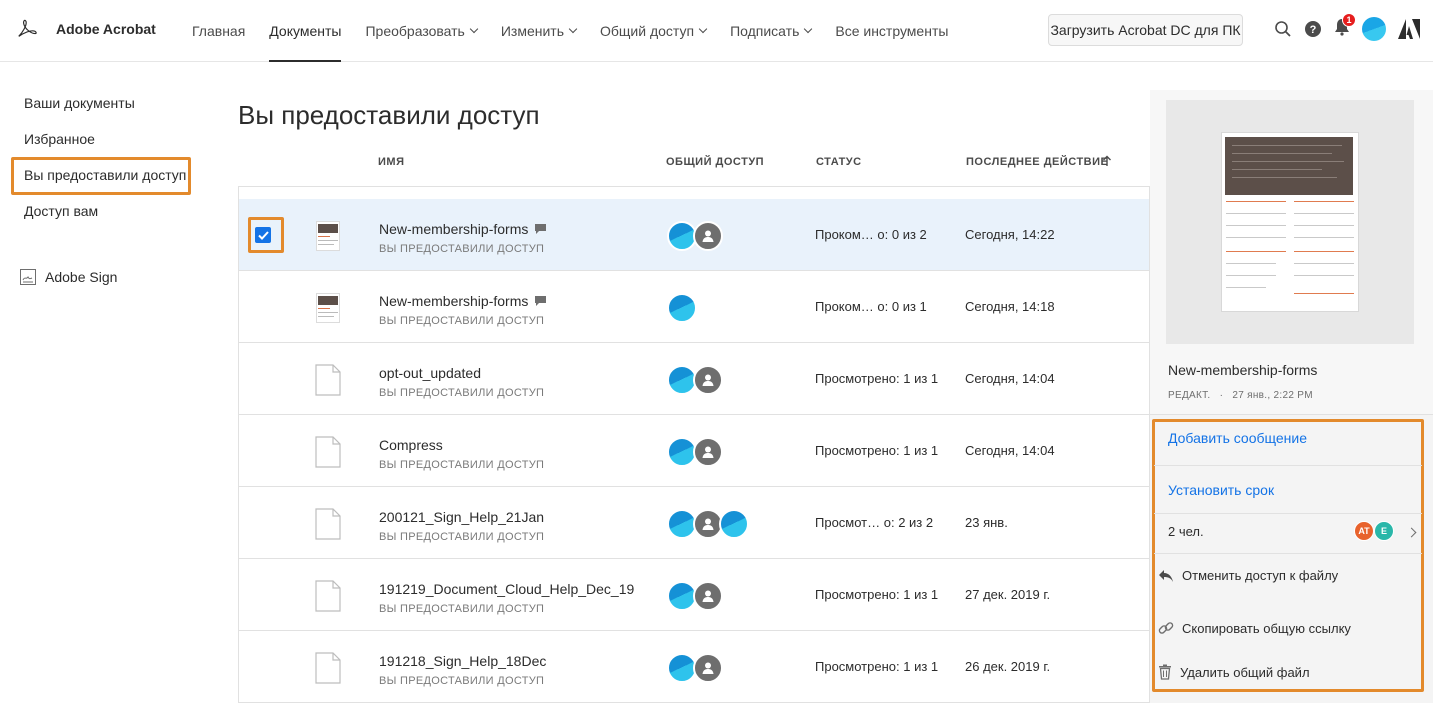  What do you see at coordinates (539, 31) in the screenshot?
I see `nav-item: Изменить` at bounding box center [539, 31].